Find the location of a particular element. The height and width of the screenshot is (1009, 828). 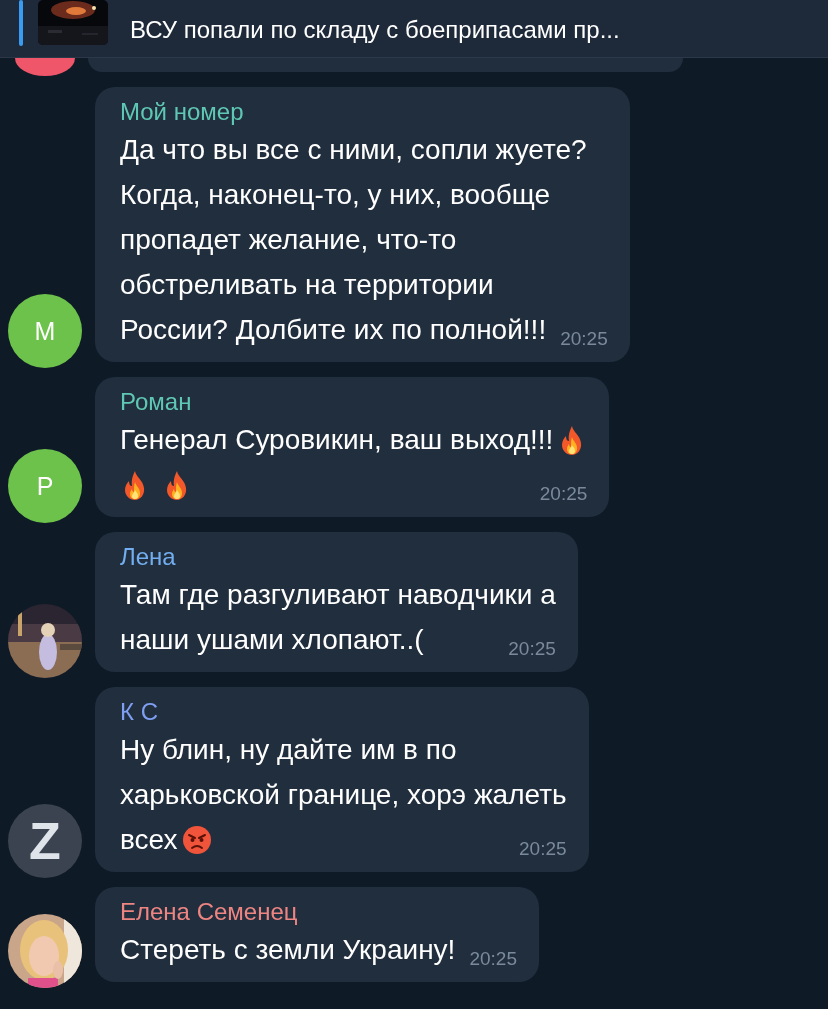

avatar is located at coordinates (45, 67).